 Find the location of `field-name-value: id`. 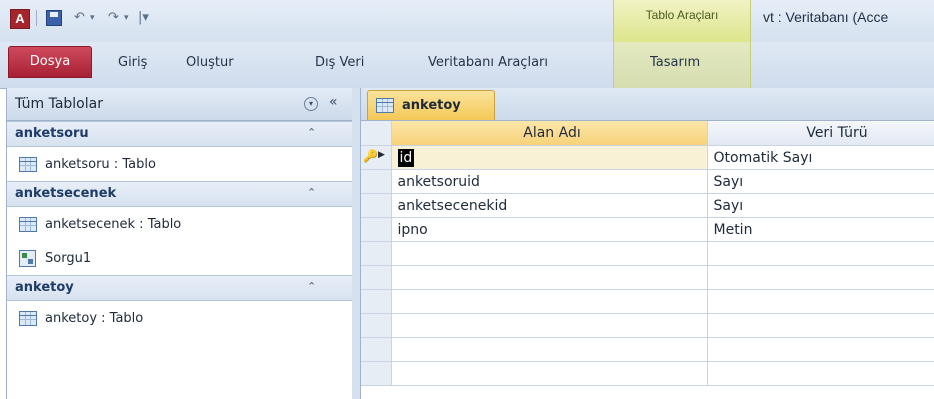

field-name-value: id is located at coordinates (406, 157).